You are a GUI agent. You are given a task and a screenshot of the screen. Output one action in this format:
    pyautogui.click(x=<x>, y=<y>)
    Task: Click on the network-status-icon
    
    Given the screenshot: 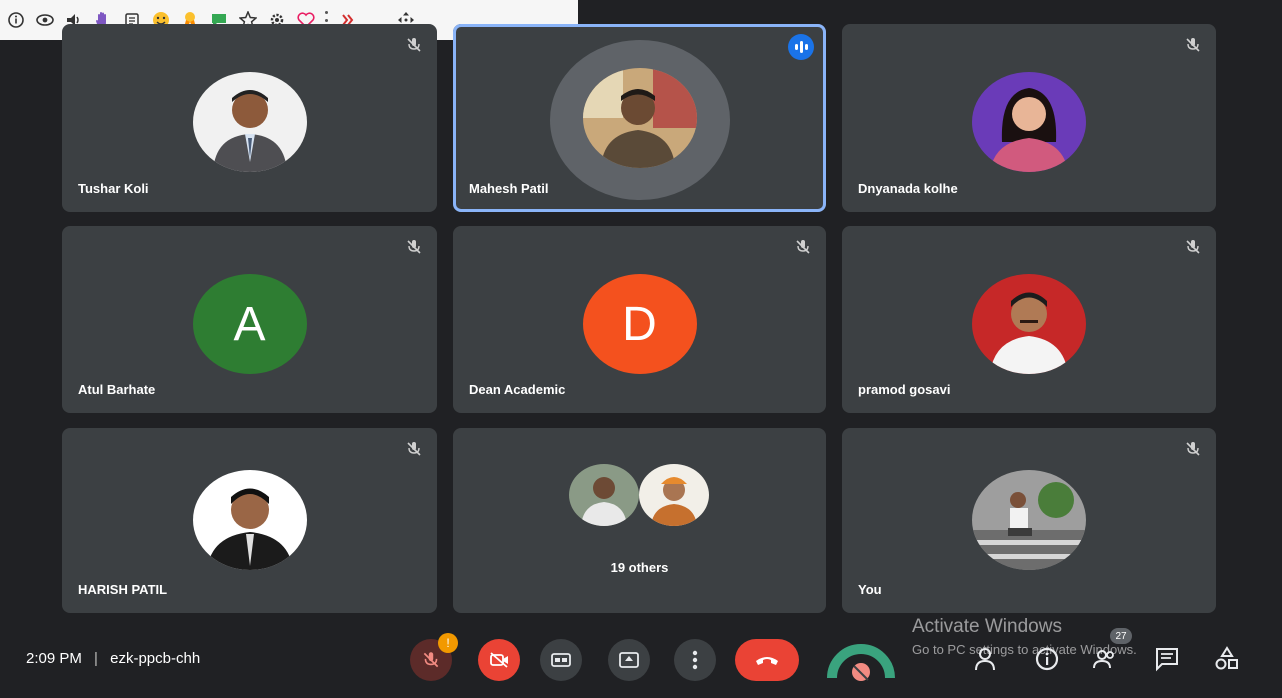 What is the action you would take?
    pyautogui.click(x=861, y=658)
    